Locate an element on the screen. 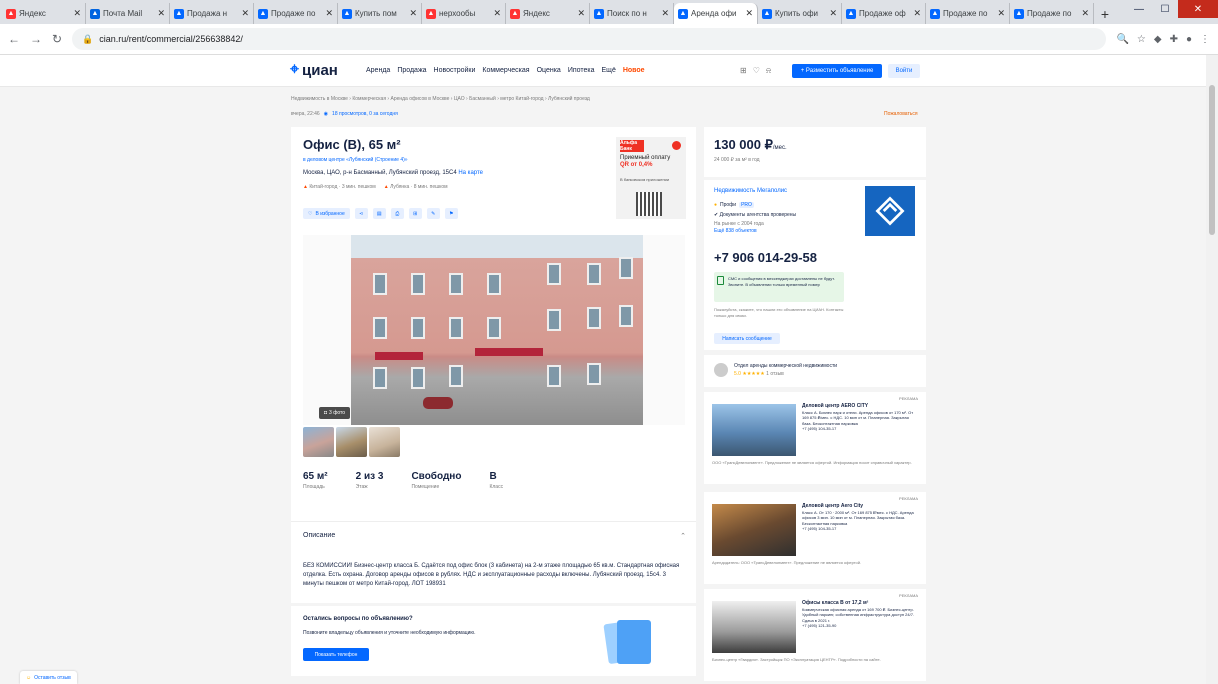 The width and height of the screenshot is (1218, 684). heart-icon: ♡ is located at coordinates (756, 71).